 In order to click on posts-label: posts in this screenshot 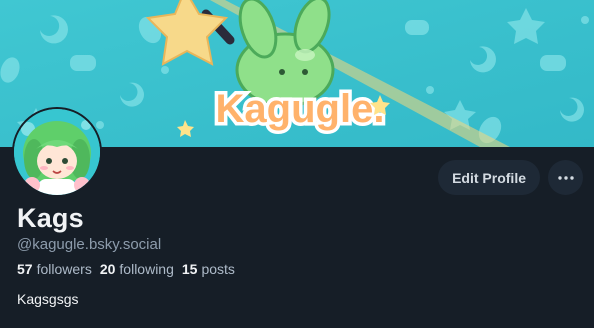, I will do `click(218, 269)`.